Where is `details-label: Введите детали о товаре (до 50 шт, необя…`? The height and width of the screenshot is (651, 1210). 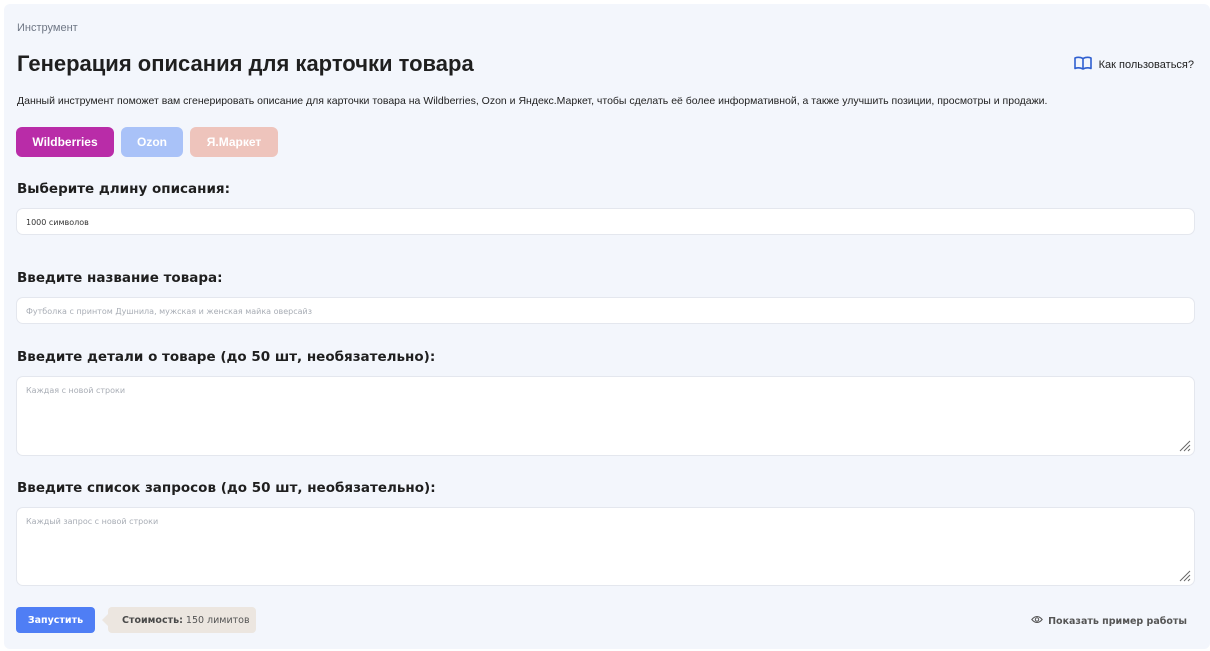 details-label: Введите детали о товаре (до 50 шт, необя… is located at coordinates (226, 357).